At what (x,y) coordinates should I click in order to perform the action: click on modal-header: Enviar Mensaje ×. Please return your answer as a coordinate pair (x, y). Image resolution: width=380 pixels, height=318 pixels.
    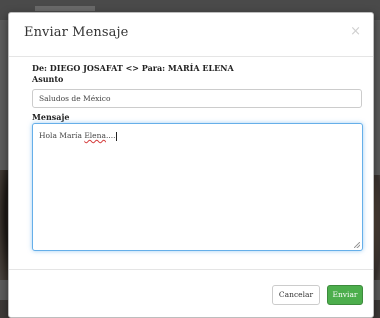
    Looking at the image, I should click on (191, 35).